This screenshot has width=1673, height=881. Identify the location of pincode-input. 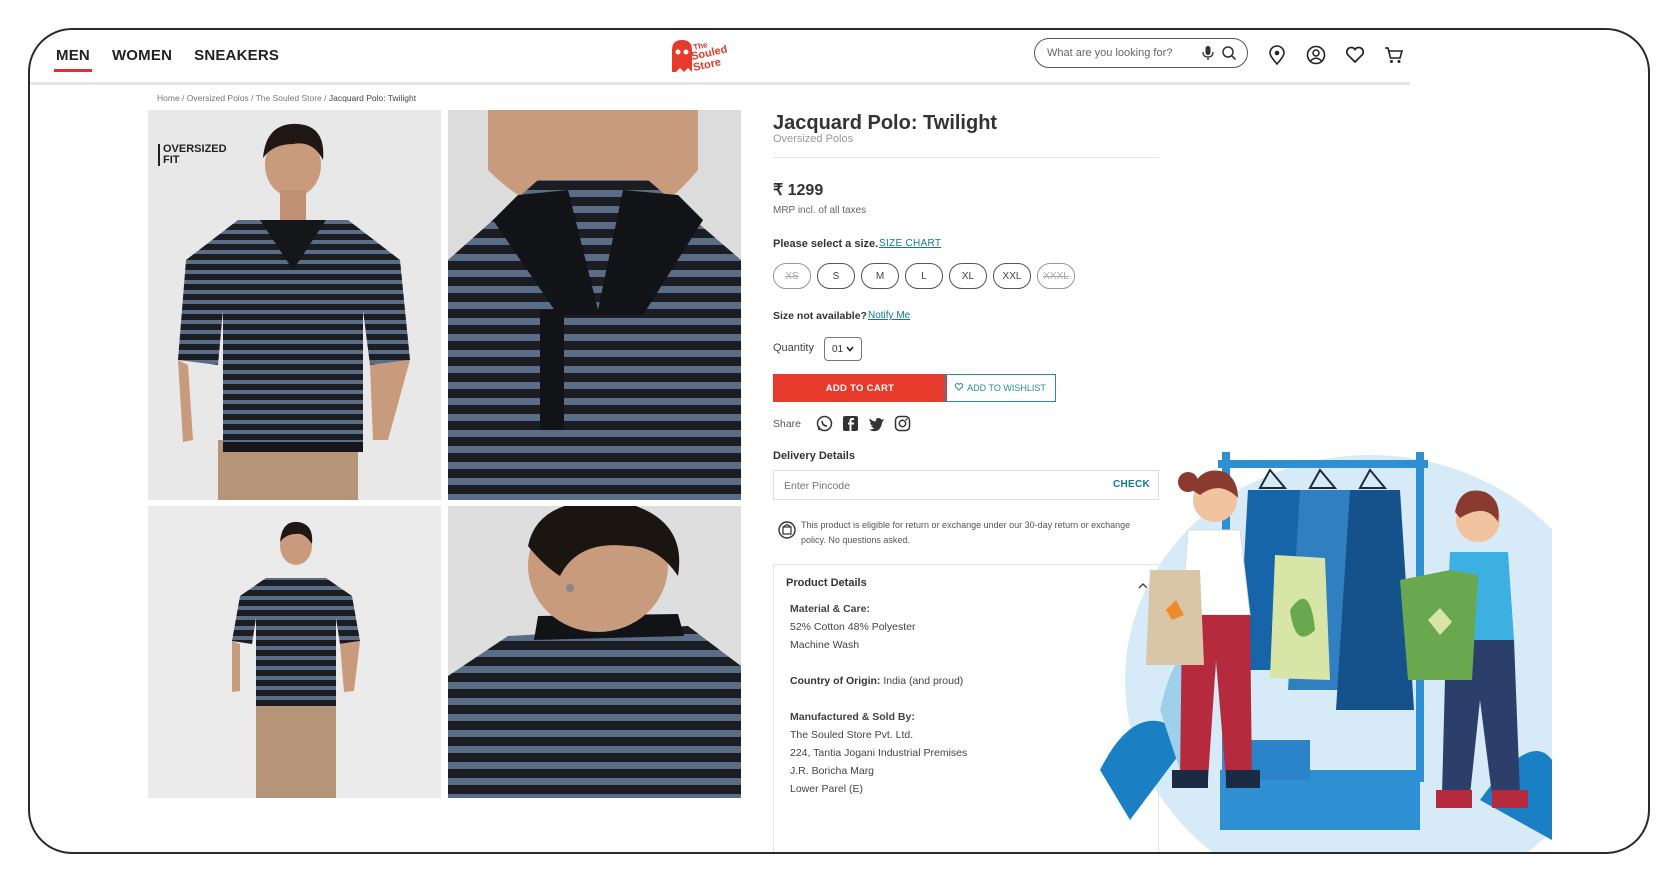
(930, 486).